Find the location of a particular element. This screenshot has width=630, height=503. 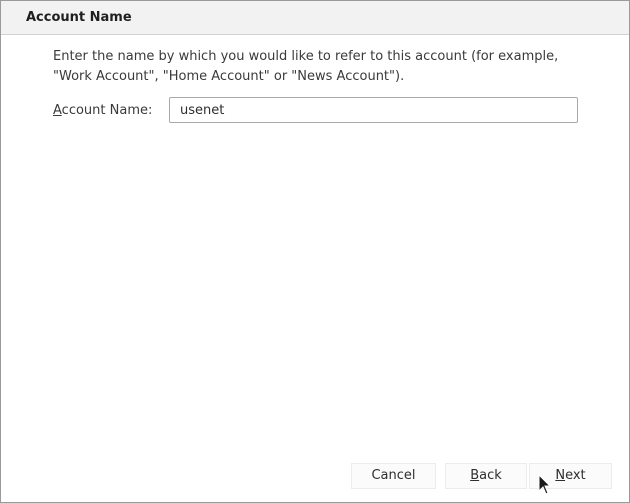

next-button-accesskey: N is located at coordinates (560, 475).